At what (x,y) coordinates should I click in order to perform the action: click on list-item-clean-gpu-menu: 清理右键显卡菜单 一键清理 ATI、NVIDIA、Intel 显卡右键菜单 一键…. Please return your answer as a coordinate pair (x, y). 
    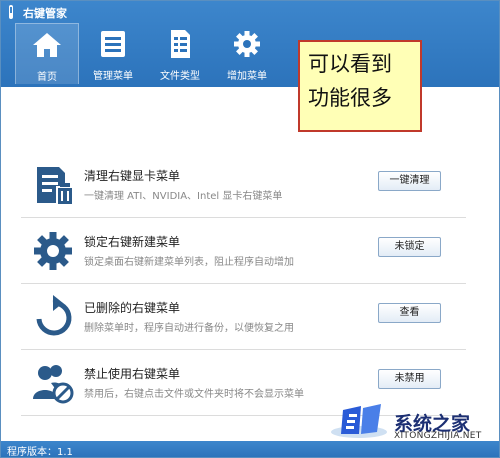
    Looking at the image, I should click on (243, 184).